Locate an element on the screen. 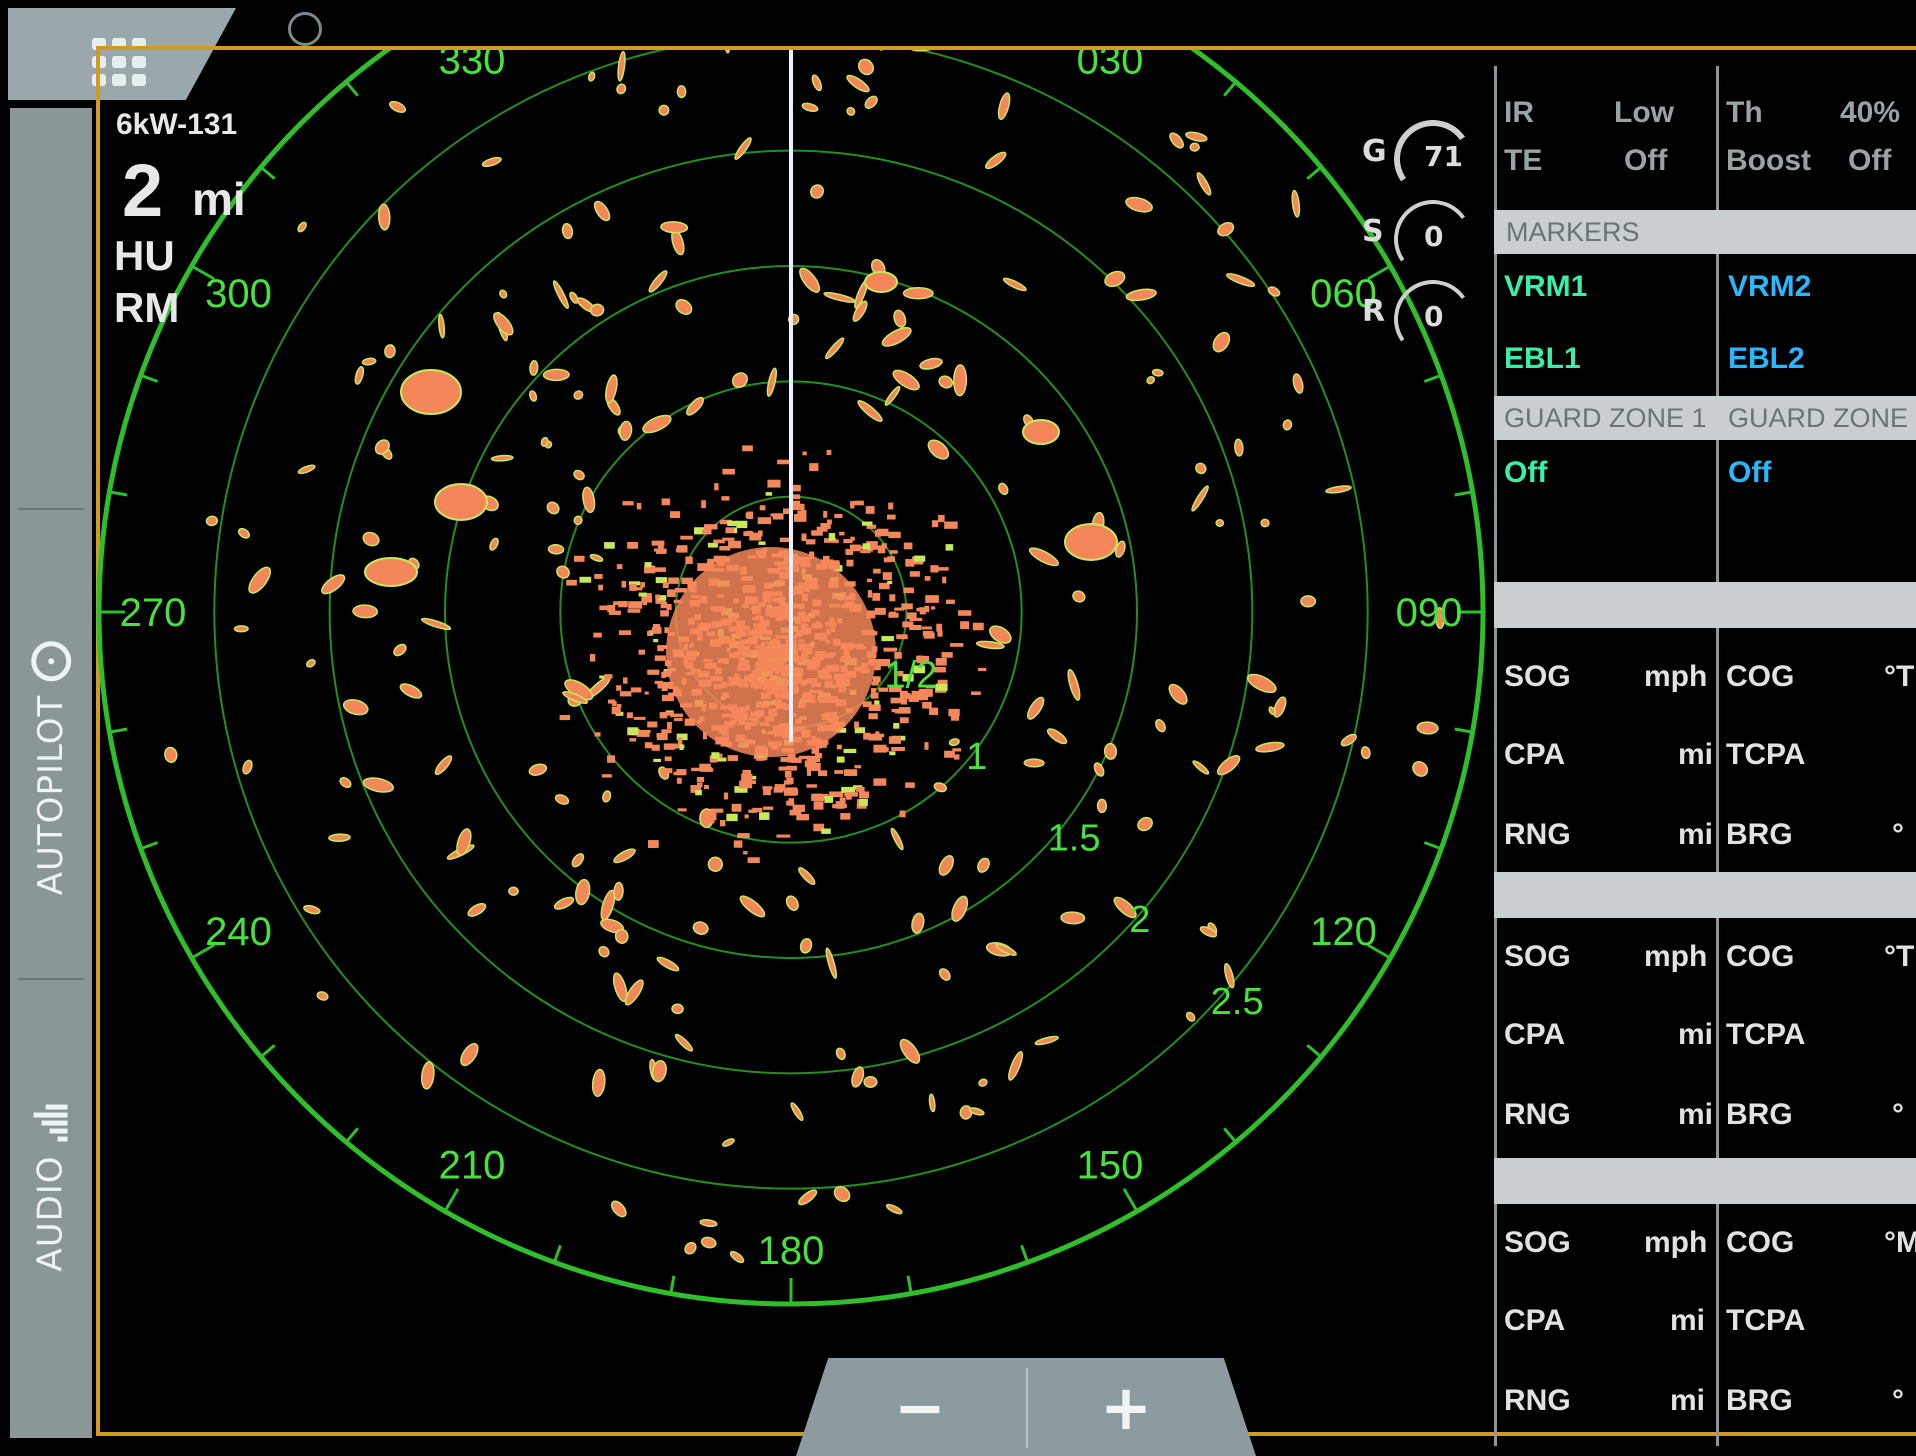 This screenshot has width=1916, height=1456. range-value: 2 is located at coordinates (142, 190).